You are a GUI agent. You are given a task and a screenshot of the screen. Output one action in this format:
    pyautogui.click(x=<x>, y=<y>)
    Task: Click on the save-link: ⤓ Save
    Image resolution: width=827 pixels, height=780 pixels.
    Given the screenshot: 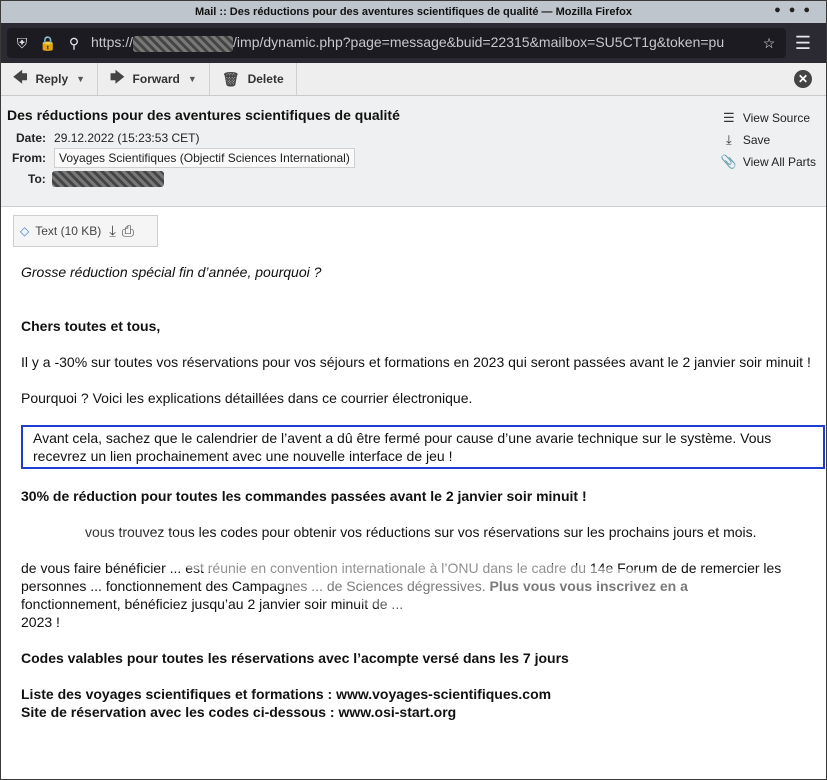 What is the action you would take?
    pyautogui.click(x=767, y=140)
    